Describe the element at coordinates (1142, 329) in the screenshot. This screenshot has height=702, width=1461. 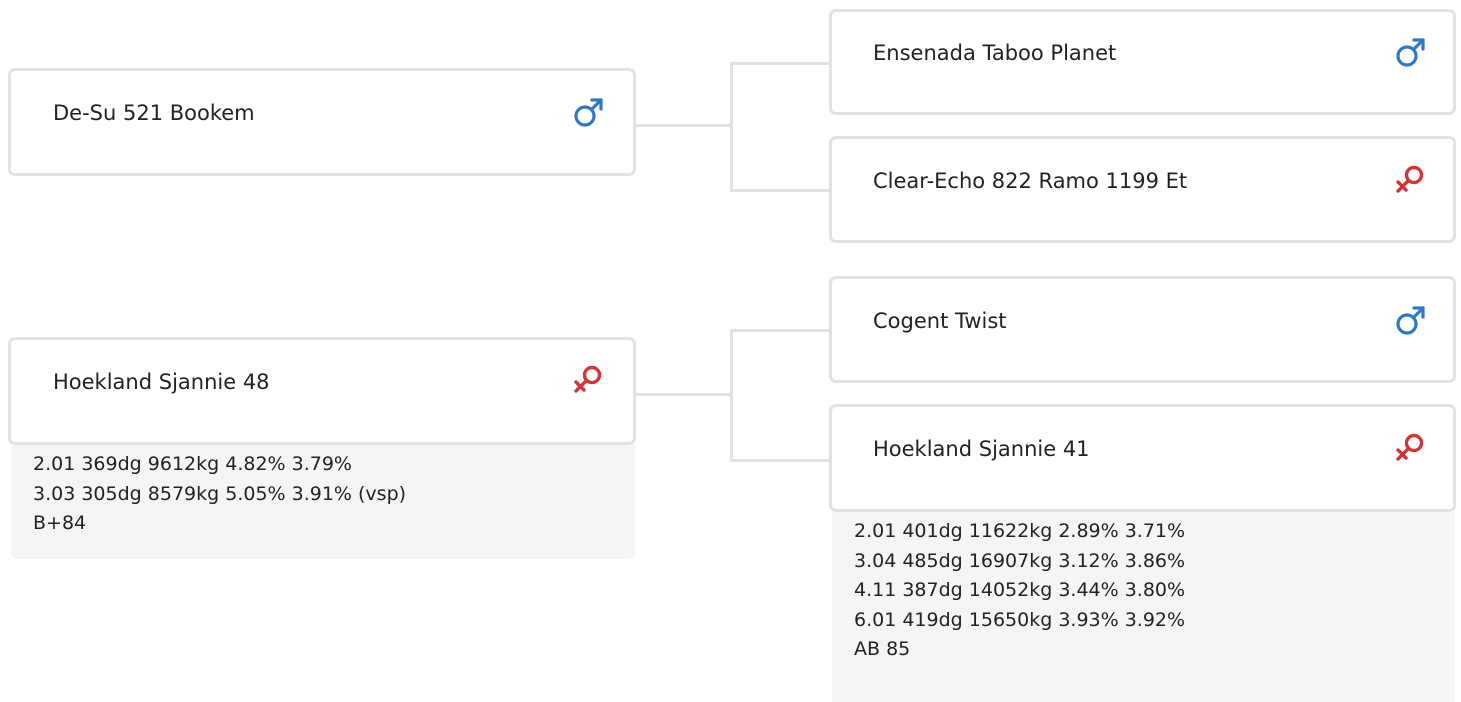
I see `pedigree-card-maternal-grandsire: Cogent Twist` at that location.